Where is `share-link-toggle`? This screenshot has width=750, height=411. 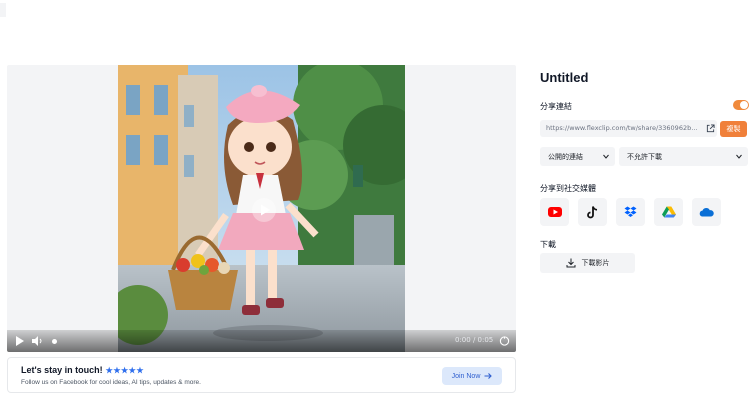 share-link-toggle is located at coordinates (741, 105).